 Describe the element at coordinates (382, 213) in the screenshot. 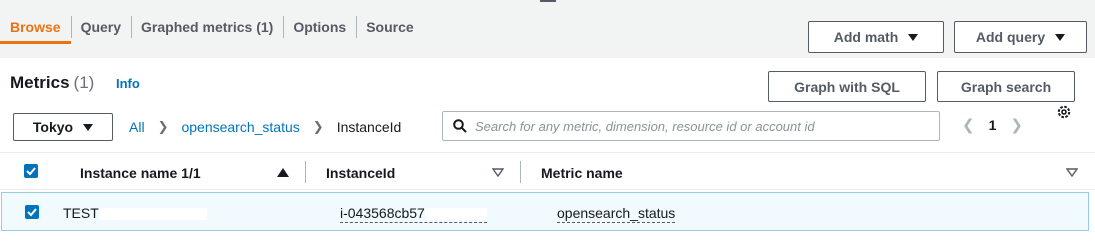

I see `instance-id-value: i-043568cb57` at that location.